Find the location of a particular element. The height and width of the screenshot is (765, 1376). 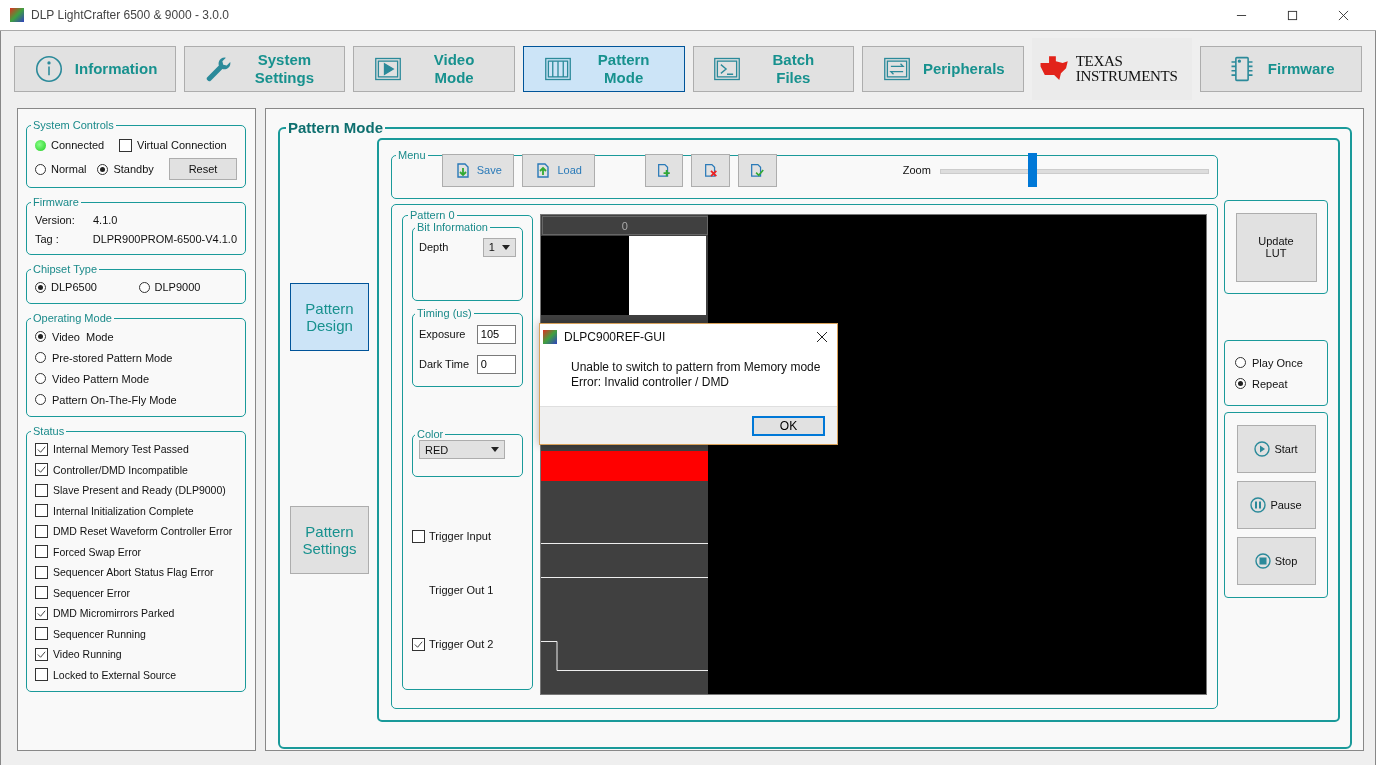

download-file-icon is located at coordinates (462, 170).